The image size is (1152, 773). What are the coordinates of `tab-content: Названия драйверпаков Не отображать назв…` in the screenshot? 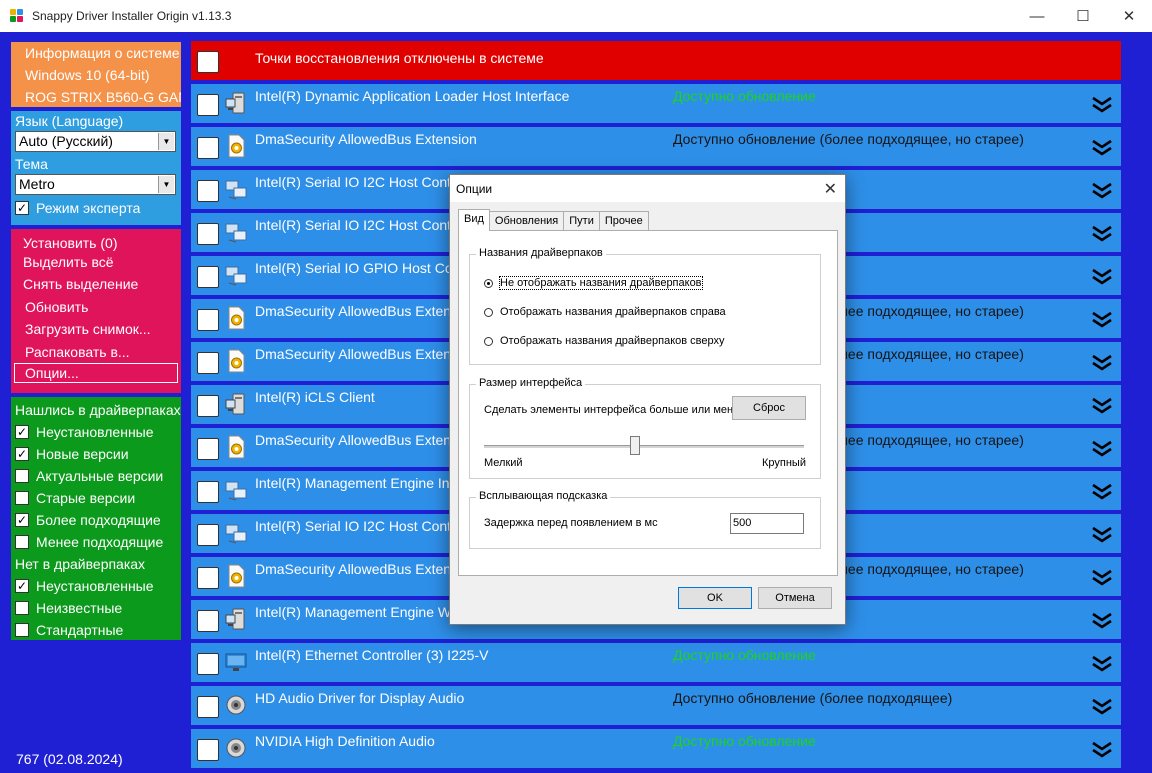 It's located at (648, 403).